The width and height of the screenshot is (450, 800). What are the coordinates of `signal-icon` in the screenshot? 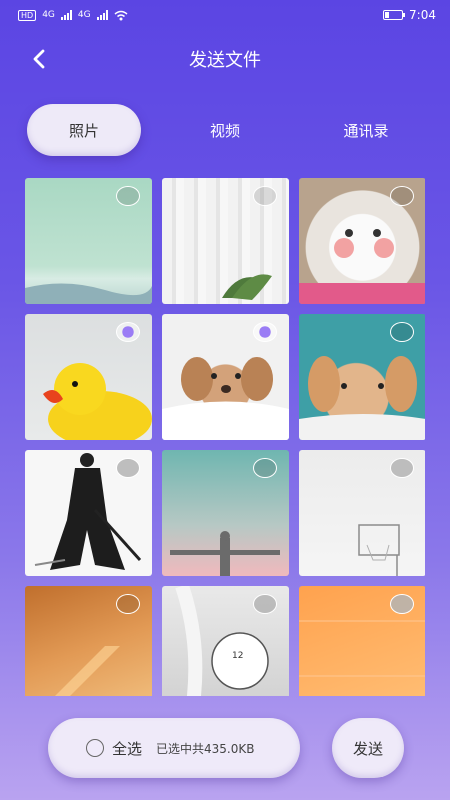 It's located at (66, 15).